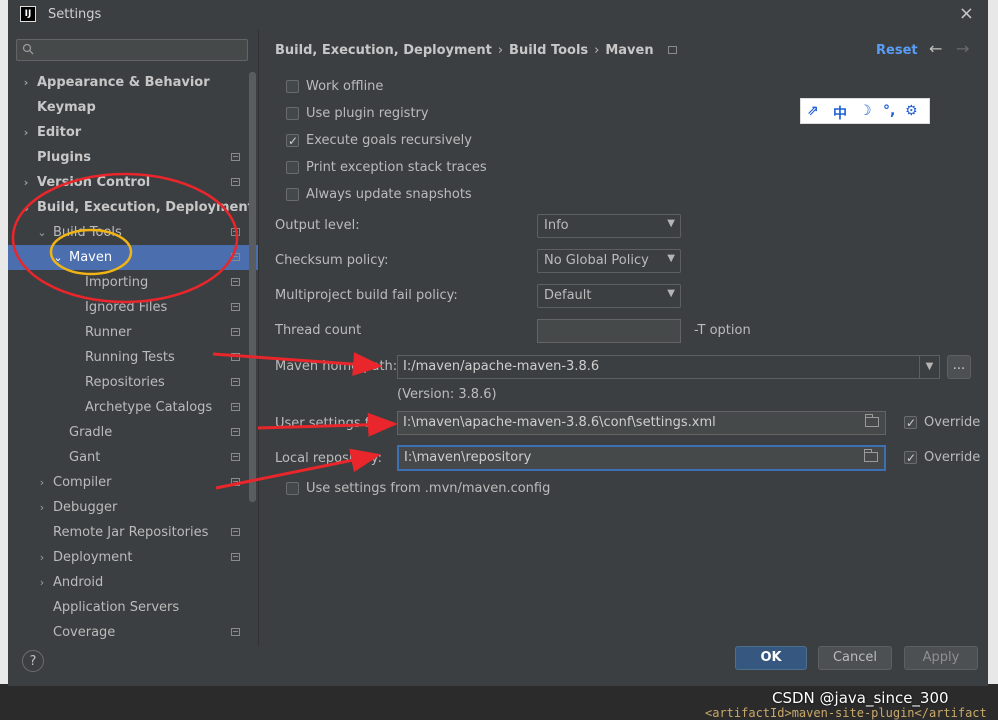 This screenshot has width=998, height=720. What do you see at coordinates (133, 232) in the screenshot?
I see `sidebar-item-build-tools: ⌄ Build Tools` at bounding box center [133, 232].